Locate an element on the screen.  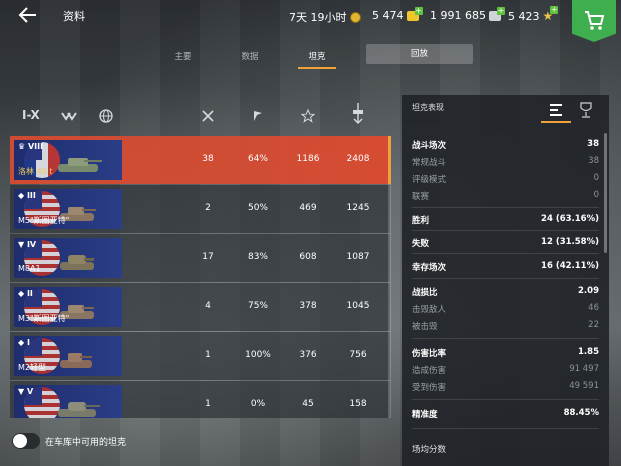
tank-row: ▼ V 1 0% 45 158 is located at coordinates (200, 399).